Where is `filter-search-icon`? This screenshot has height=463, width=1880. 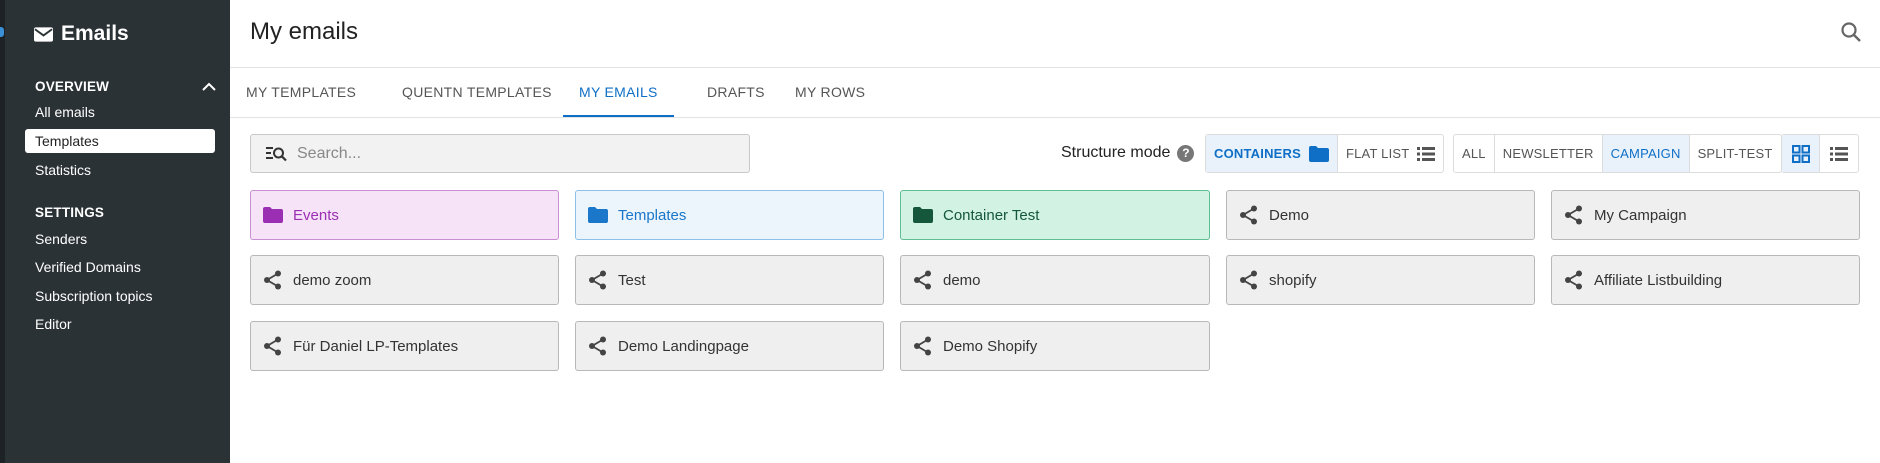 filter-search-icon is located at coordinates (276, 153).